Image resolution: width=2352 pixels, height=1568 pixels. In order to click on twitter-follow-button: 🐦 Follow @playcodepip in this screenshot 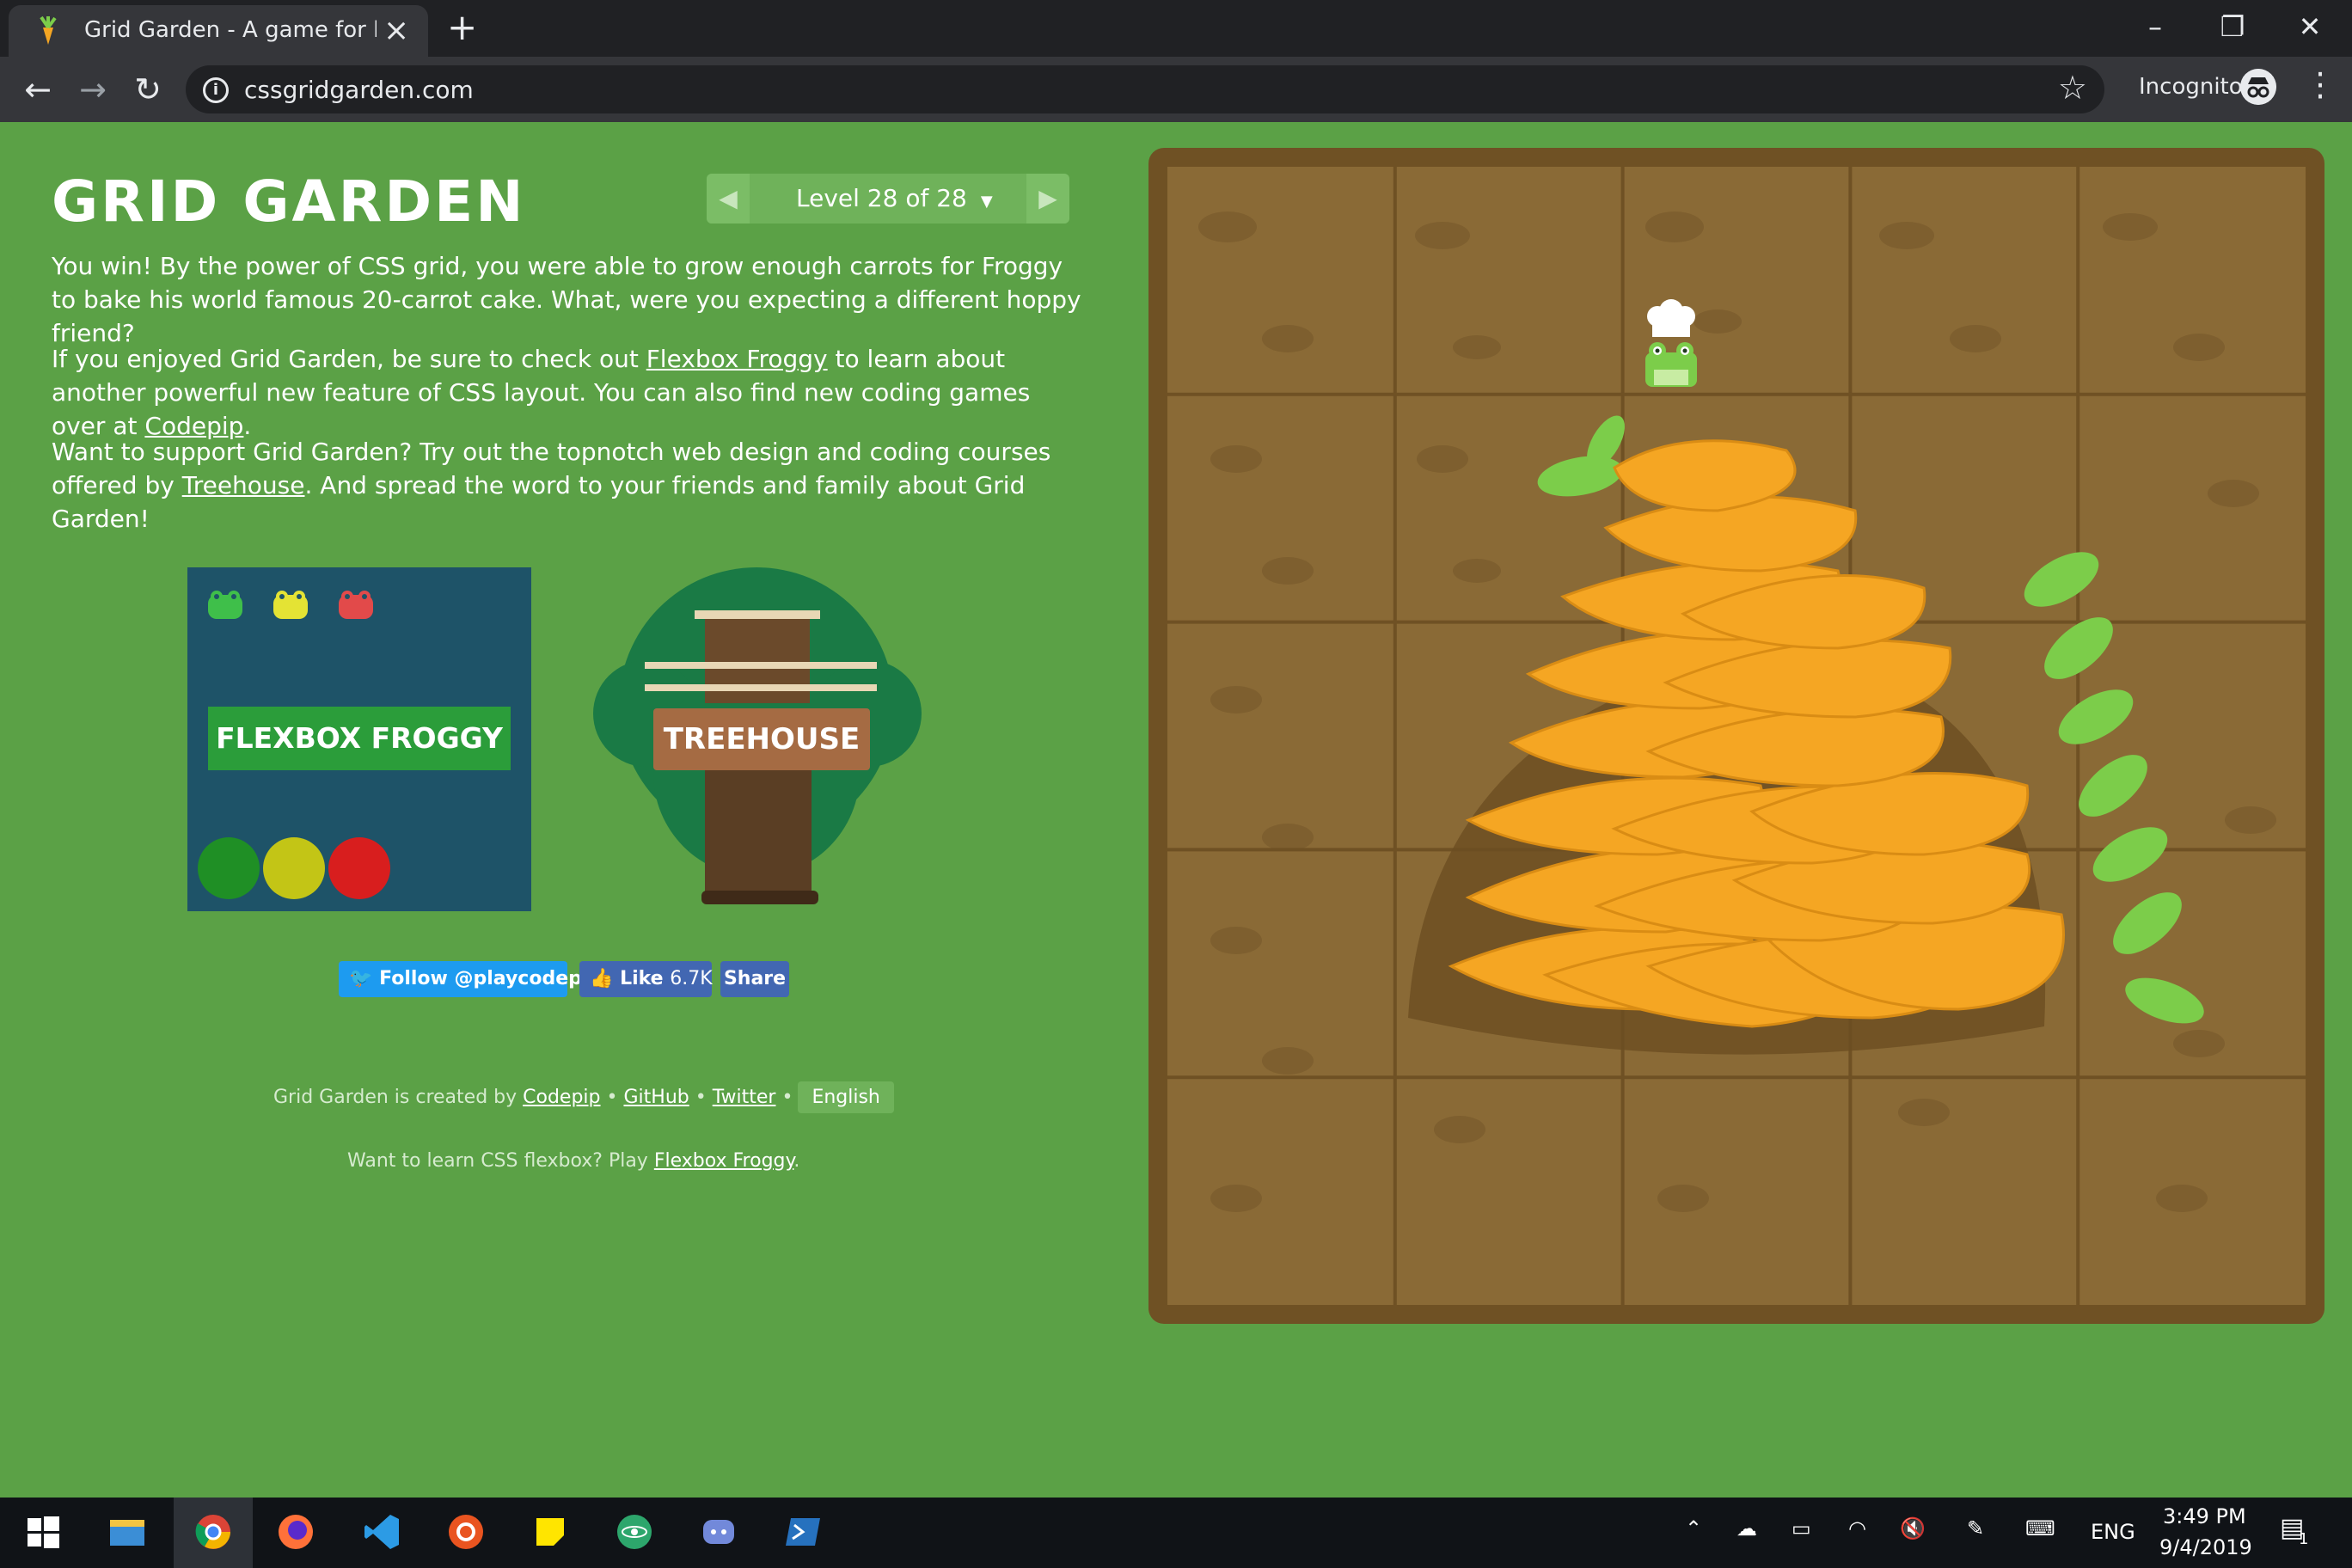, I will do `click(470, 979)`.